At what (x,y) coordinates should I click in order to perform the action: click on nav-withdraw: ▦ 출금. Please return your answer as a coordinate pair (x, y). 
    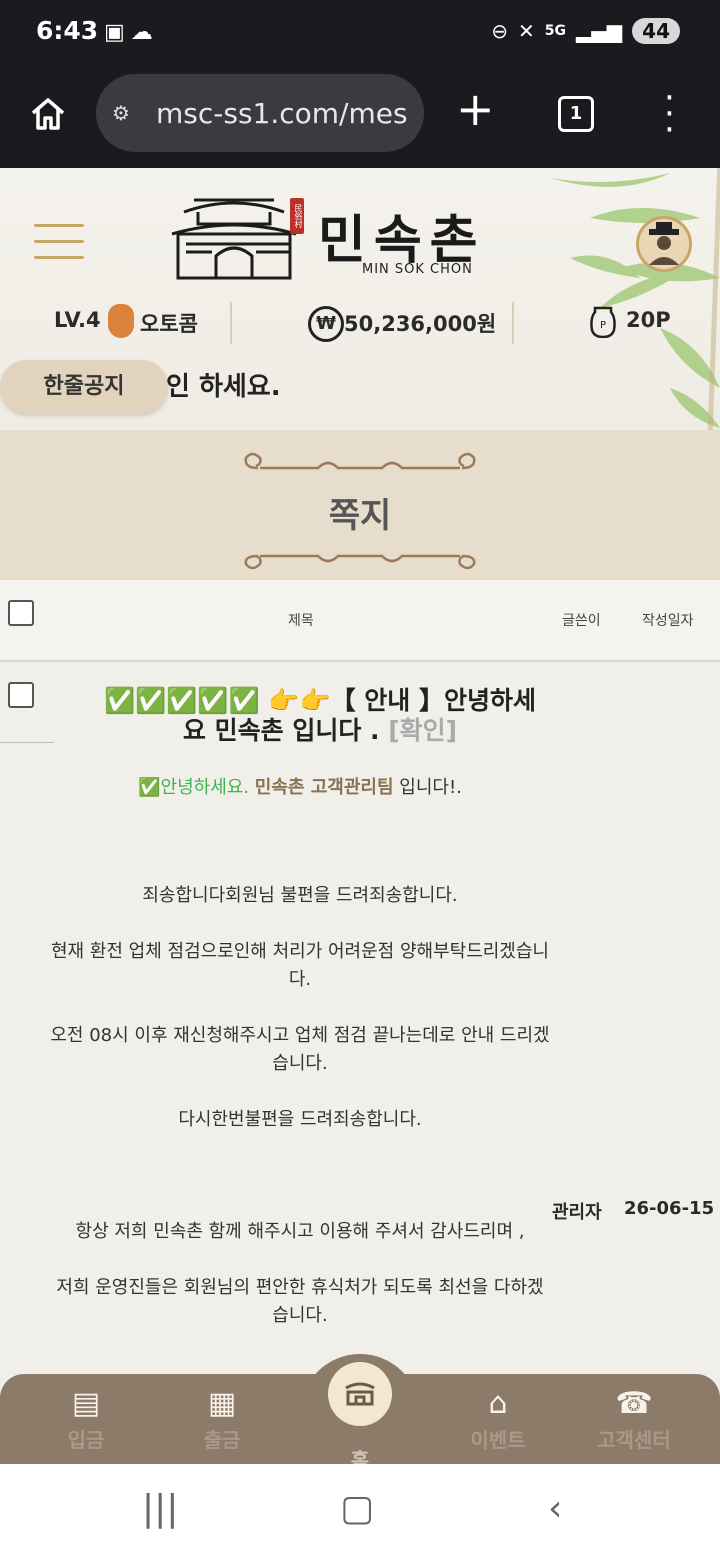
    Looking at the image, I should click on (222, 1418).